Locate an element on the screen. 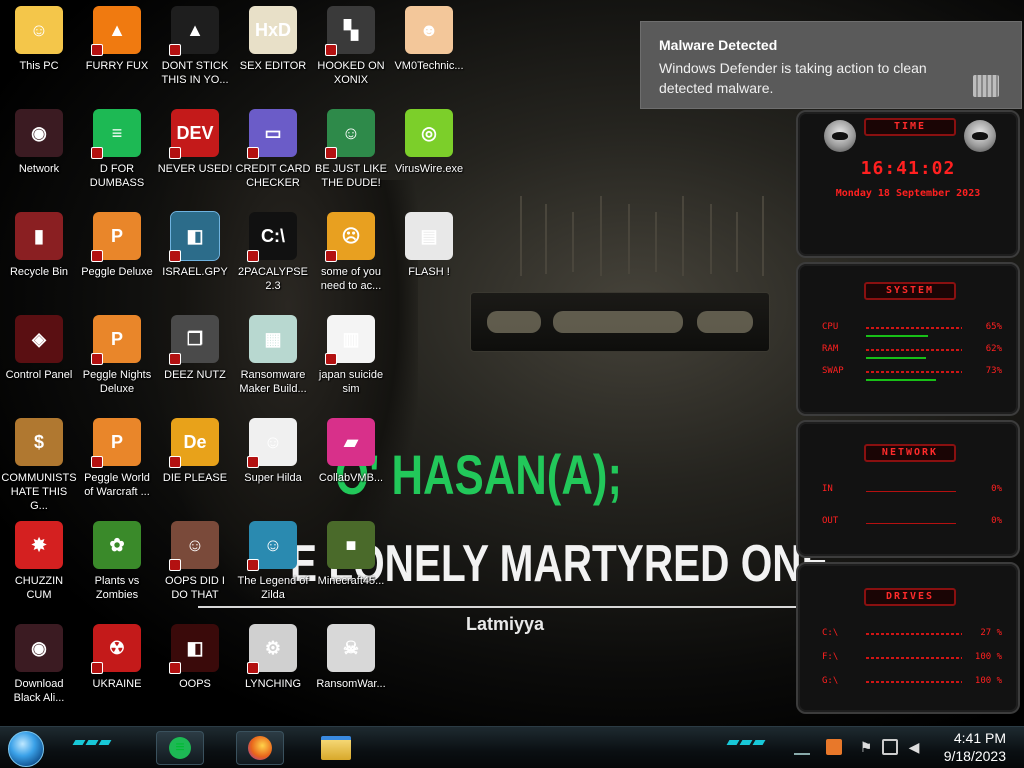  tray-app-icon is located at coordinates (834, 747).